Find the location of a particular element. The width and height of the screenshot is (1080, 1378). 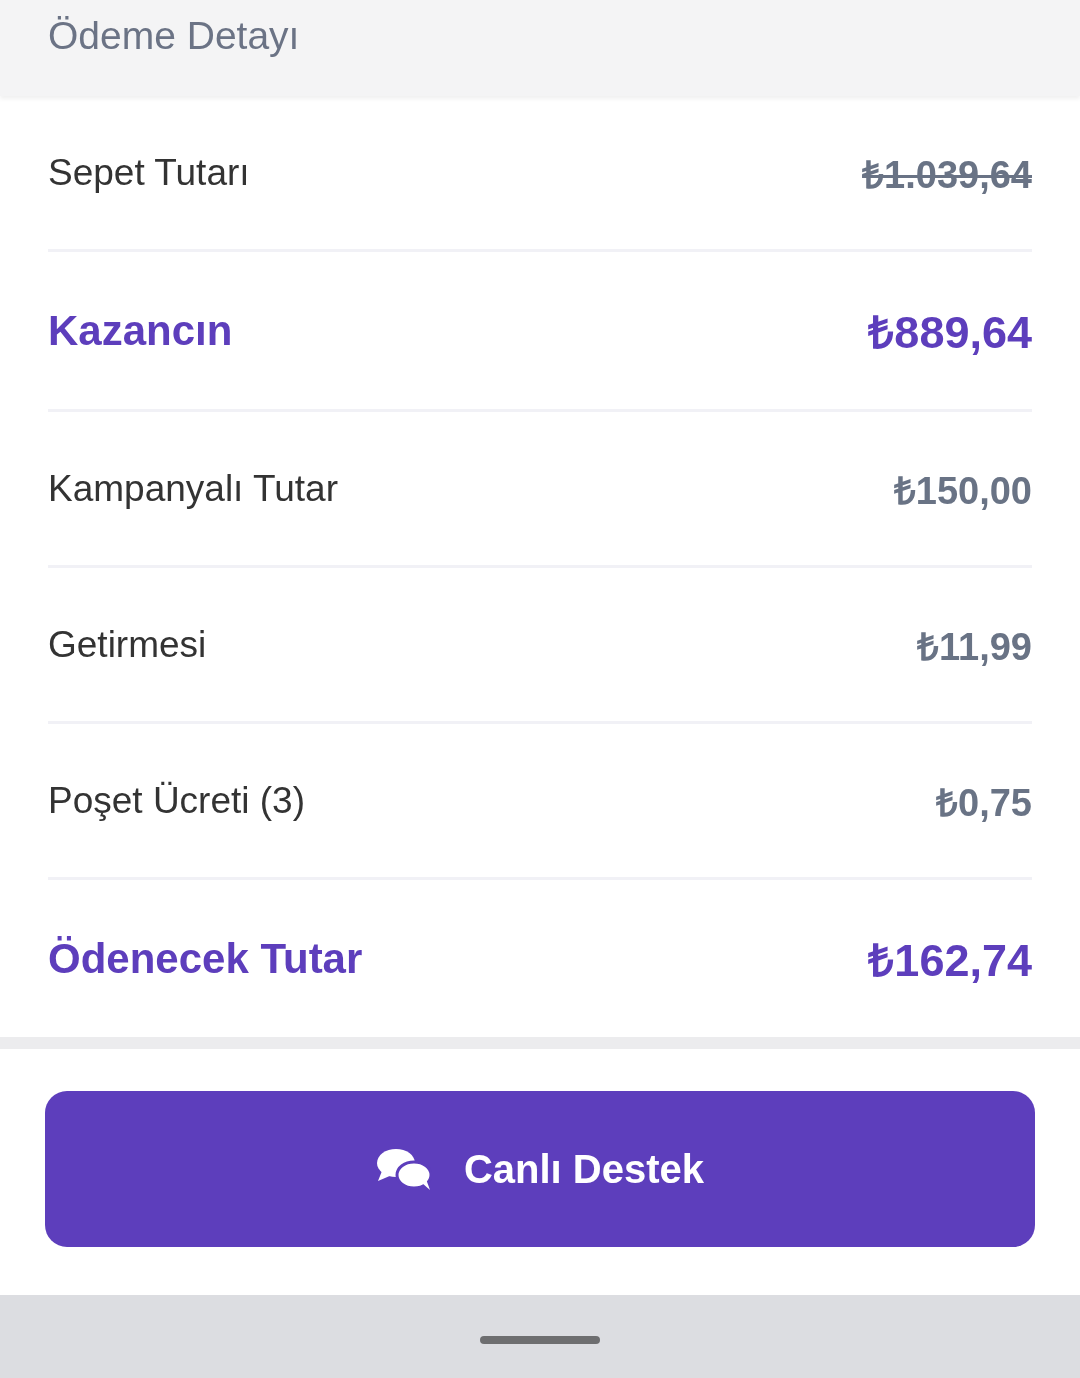

row-amount: ₺0,75 is located at coordinates (984, 803).